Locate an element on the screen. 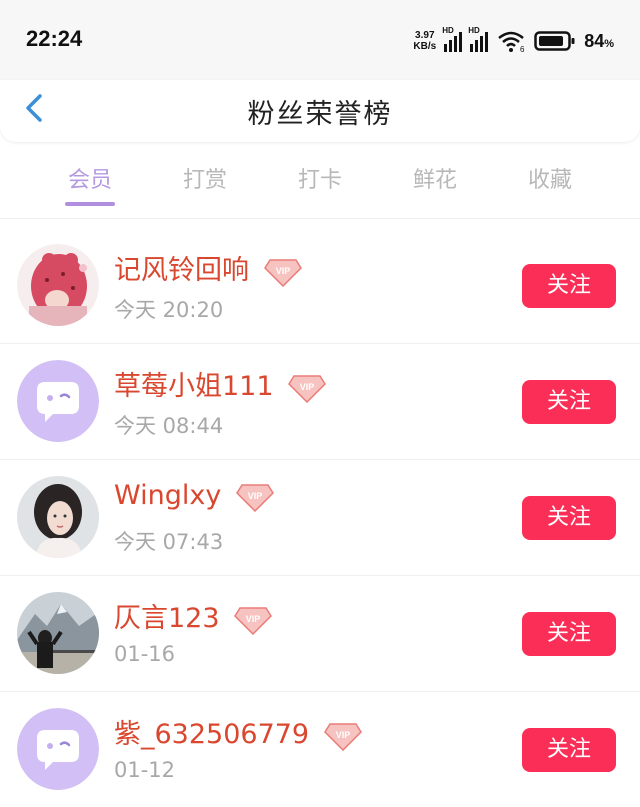 Image resolution: width=640 pixels, height=807 pixels. tab-checkin: 打卡 is located at coordinates (320, 178).